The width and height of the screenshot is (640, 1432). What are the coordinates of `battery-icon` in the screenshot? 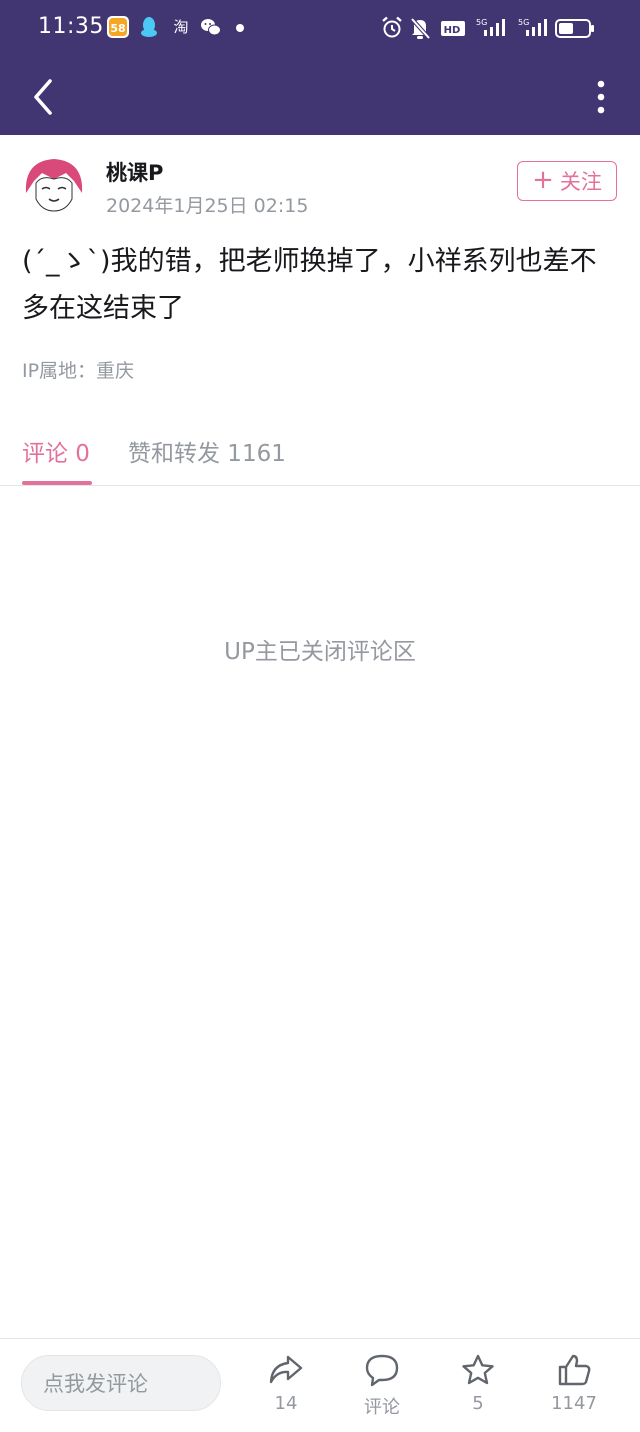 It's located at (575, 28).